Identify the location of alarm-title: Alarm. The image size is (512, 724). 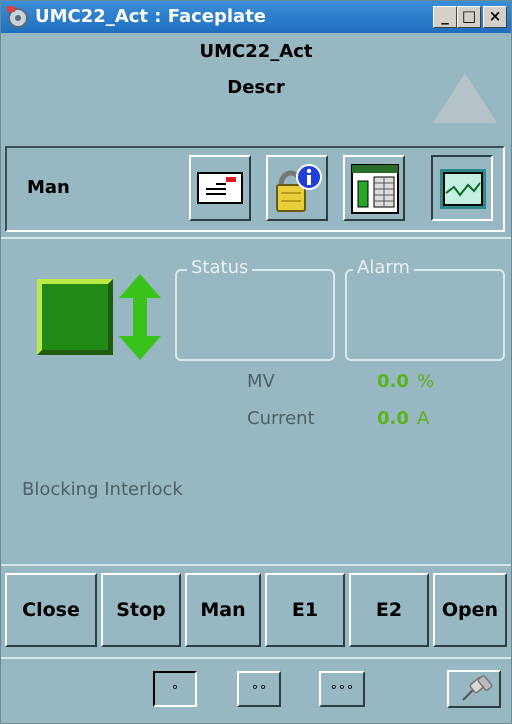
(383, 268).